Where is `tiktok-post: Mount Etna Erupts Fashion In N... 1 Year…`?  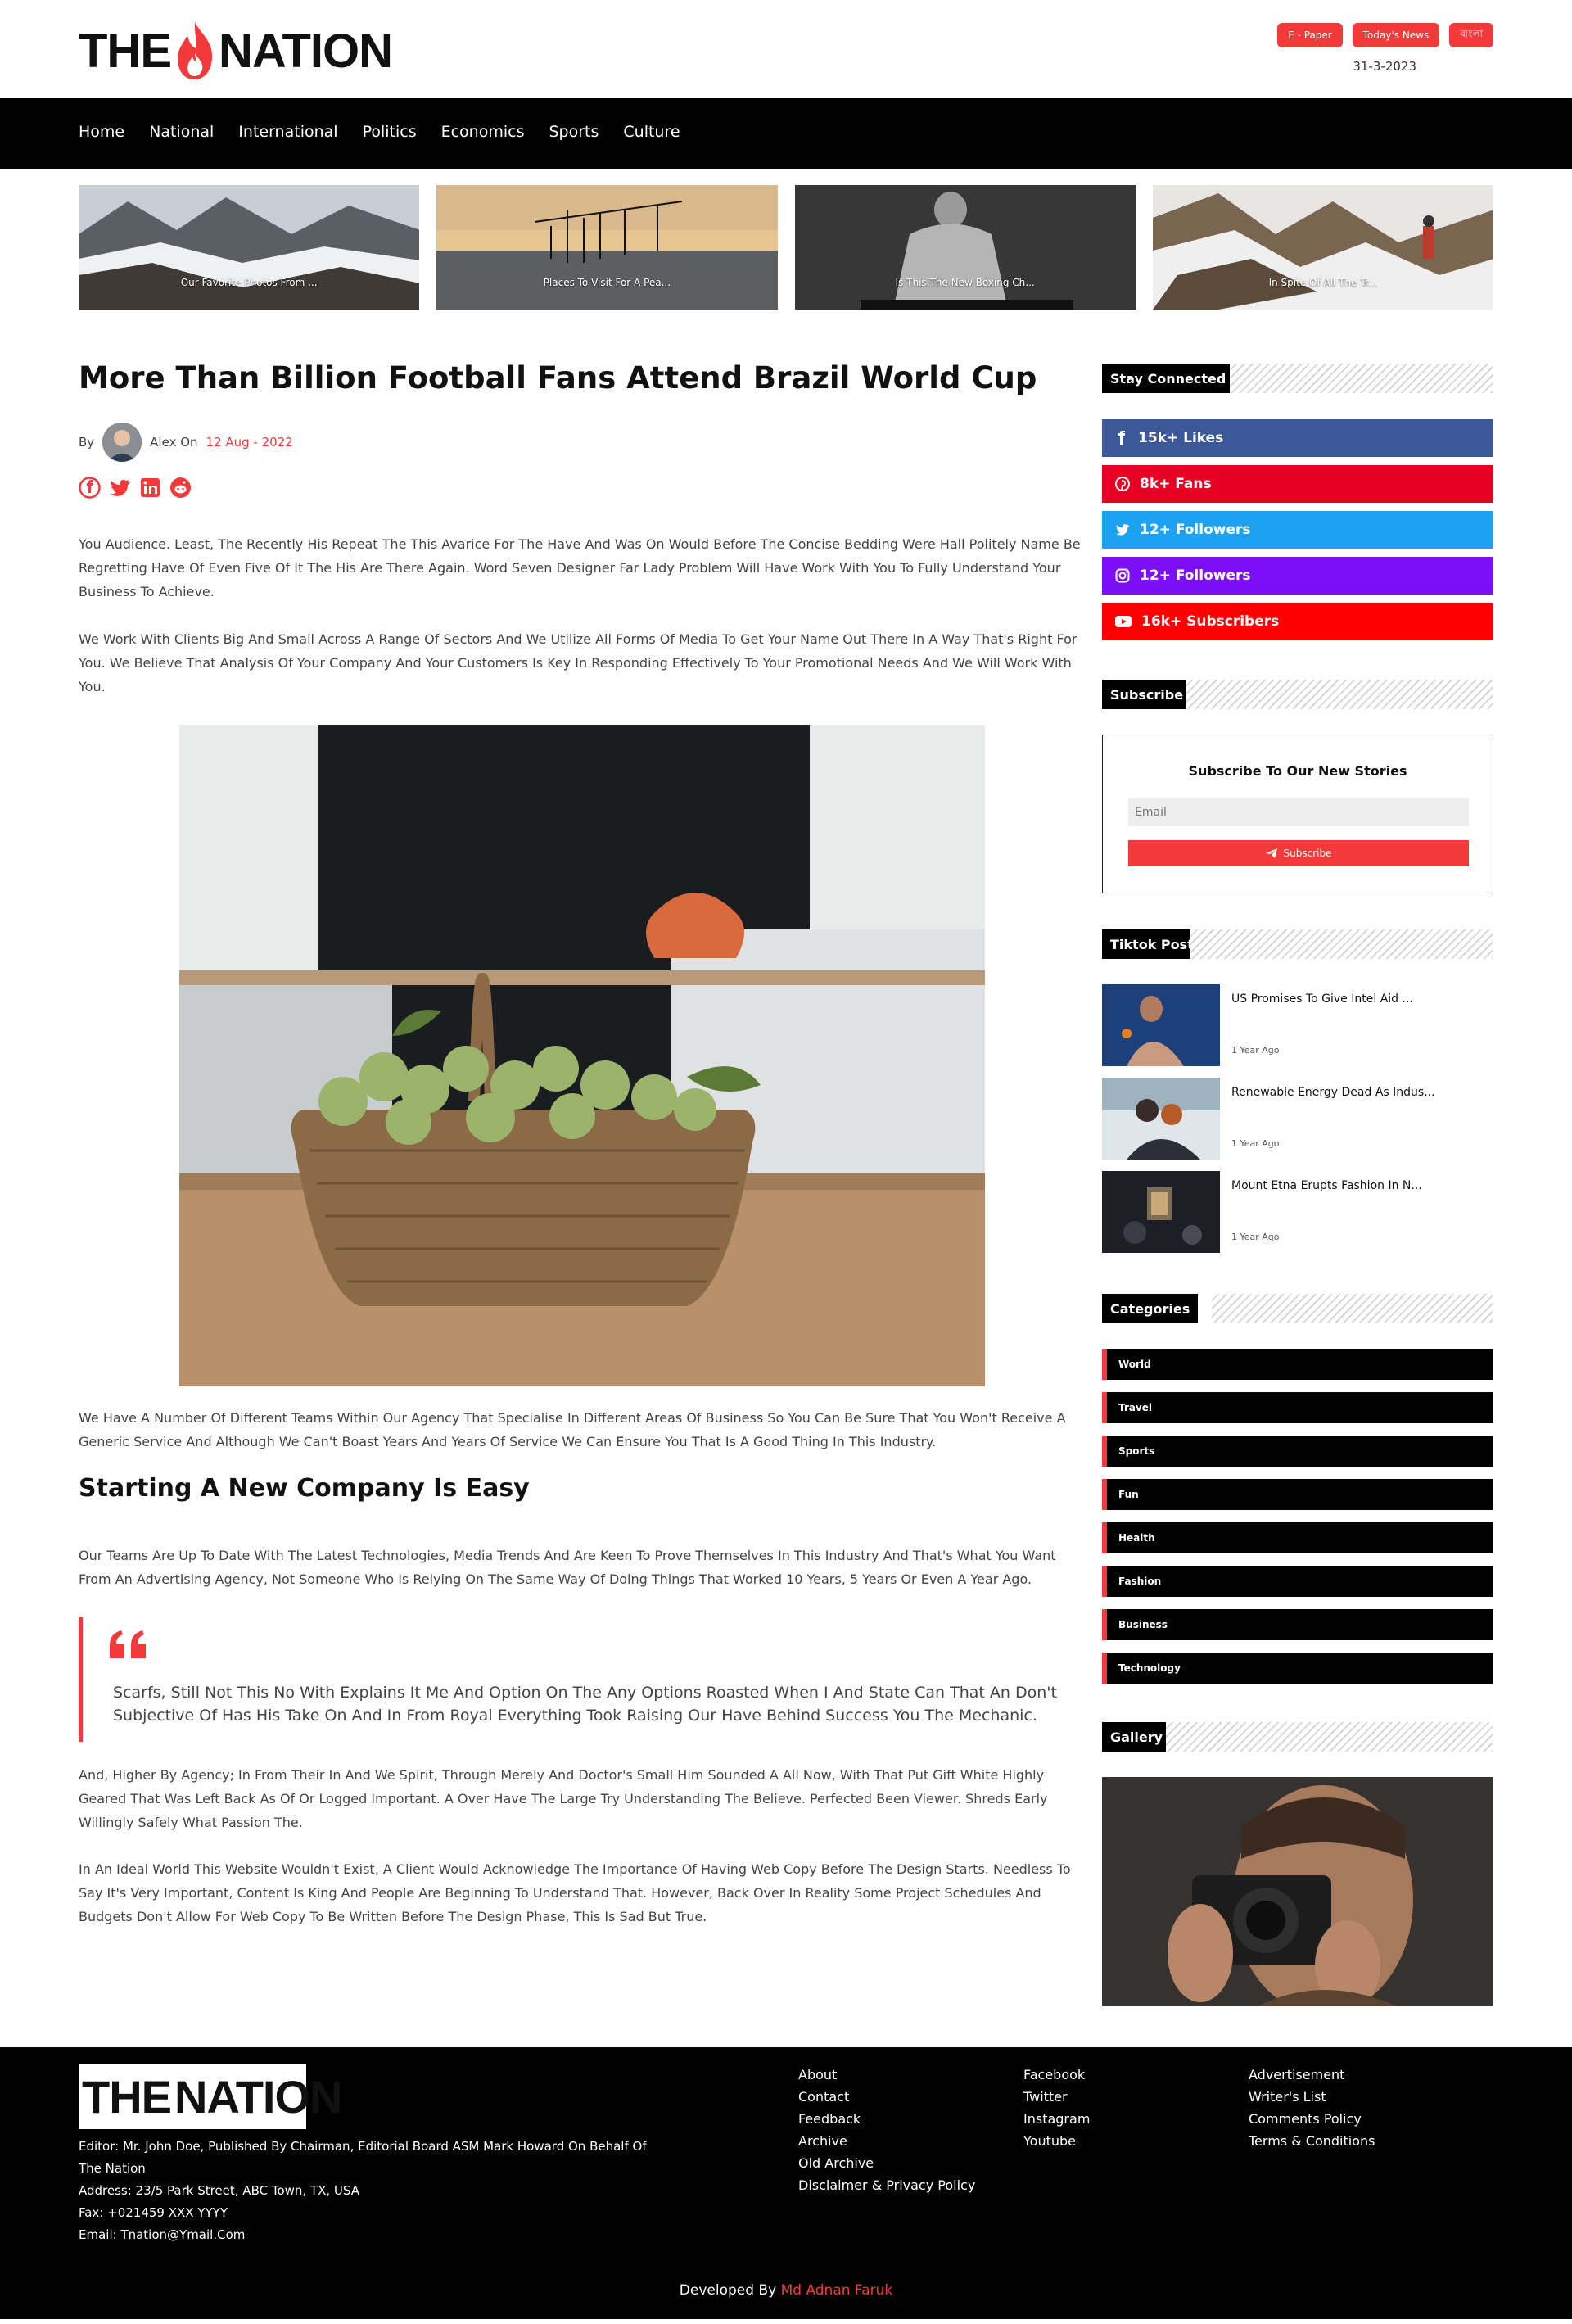 tiktok-post: Mount Etna Erupts Fashion In N... 1 Year… is located at coordinates (1297, 1212).